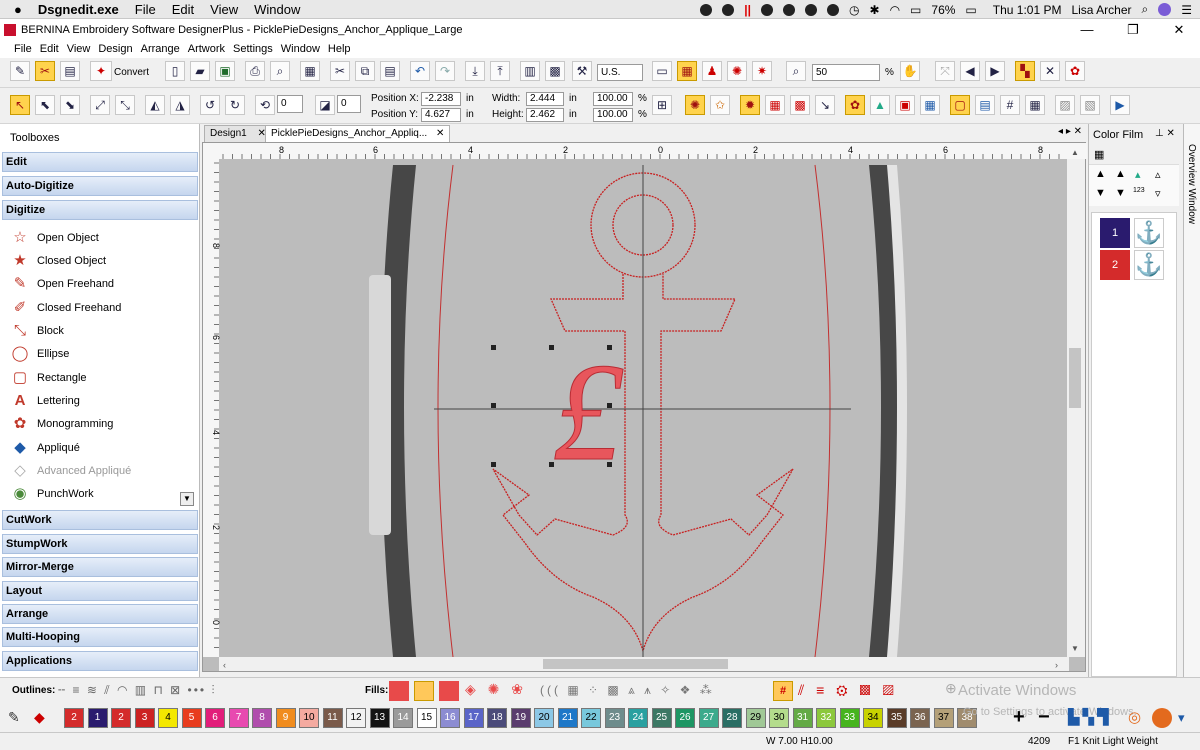  Describe the element at coordinates (450, 718) in the screenshot. I see `palette-swatch: 16` at that location.